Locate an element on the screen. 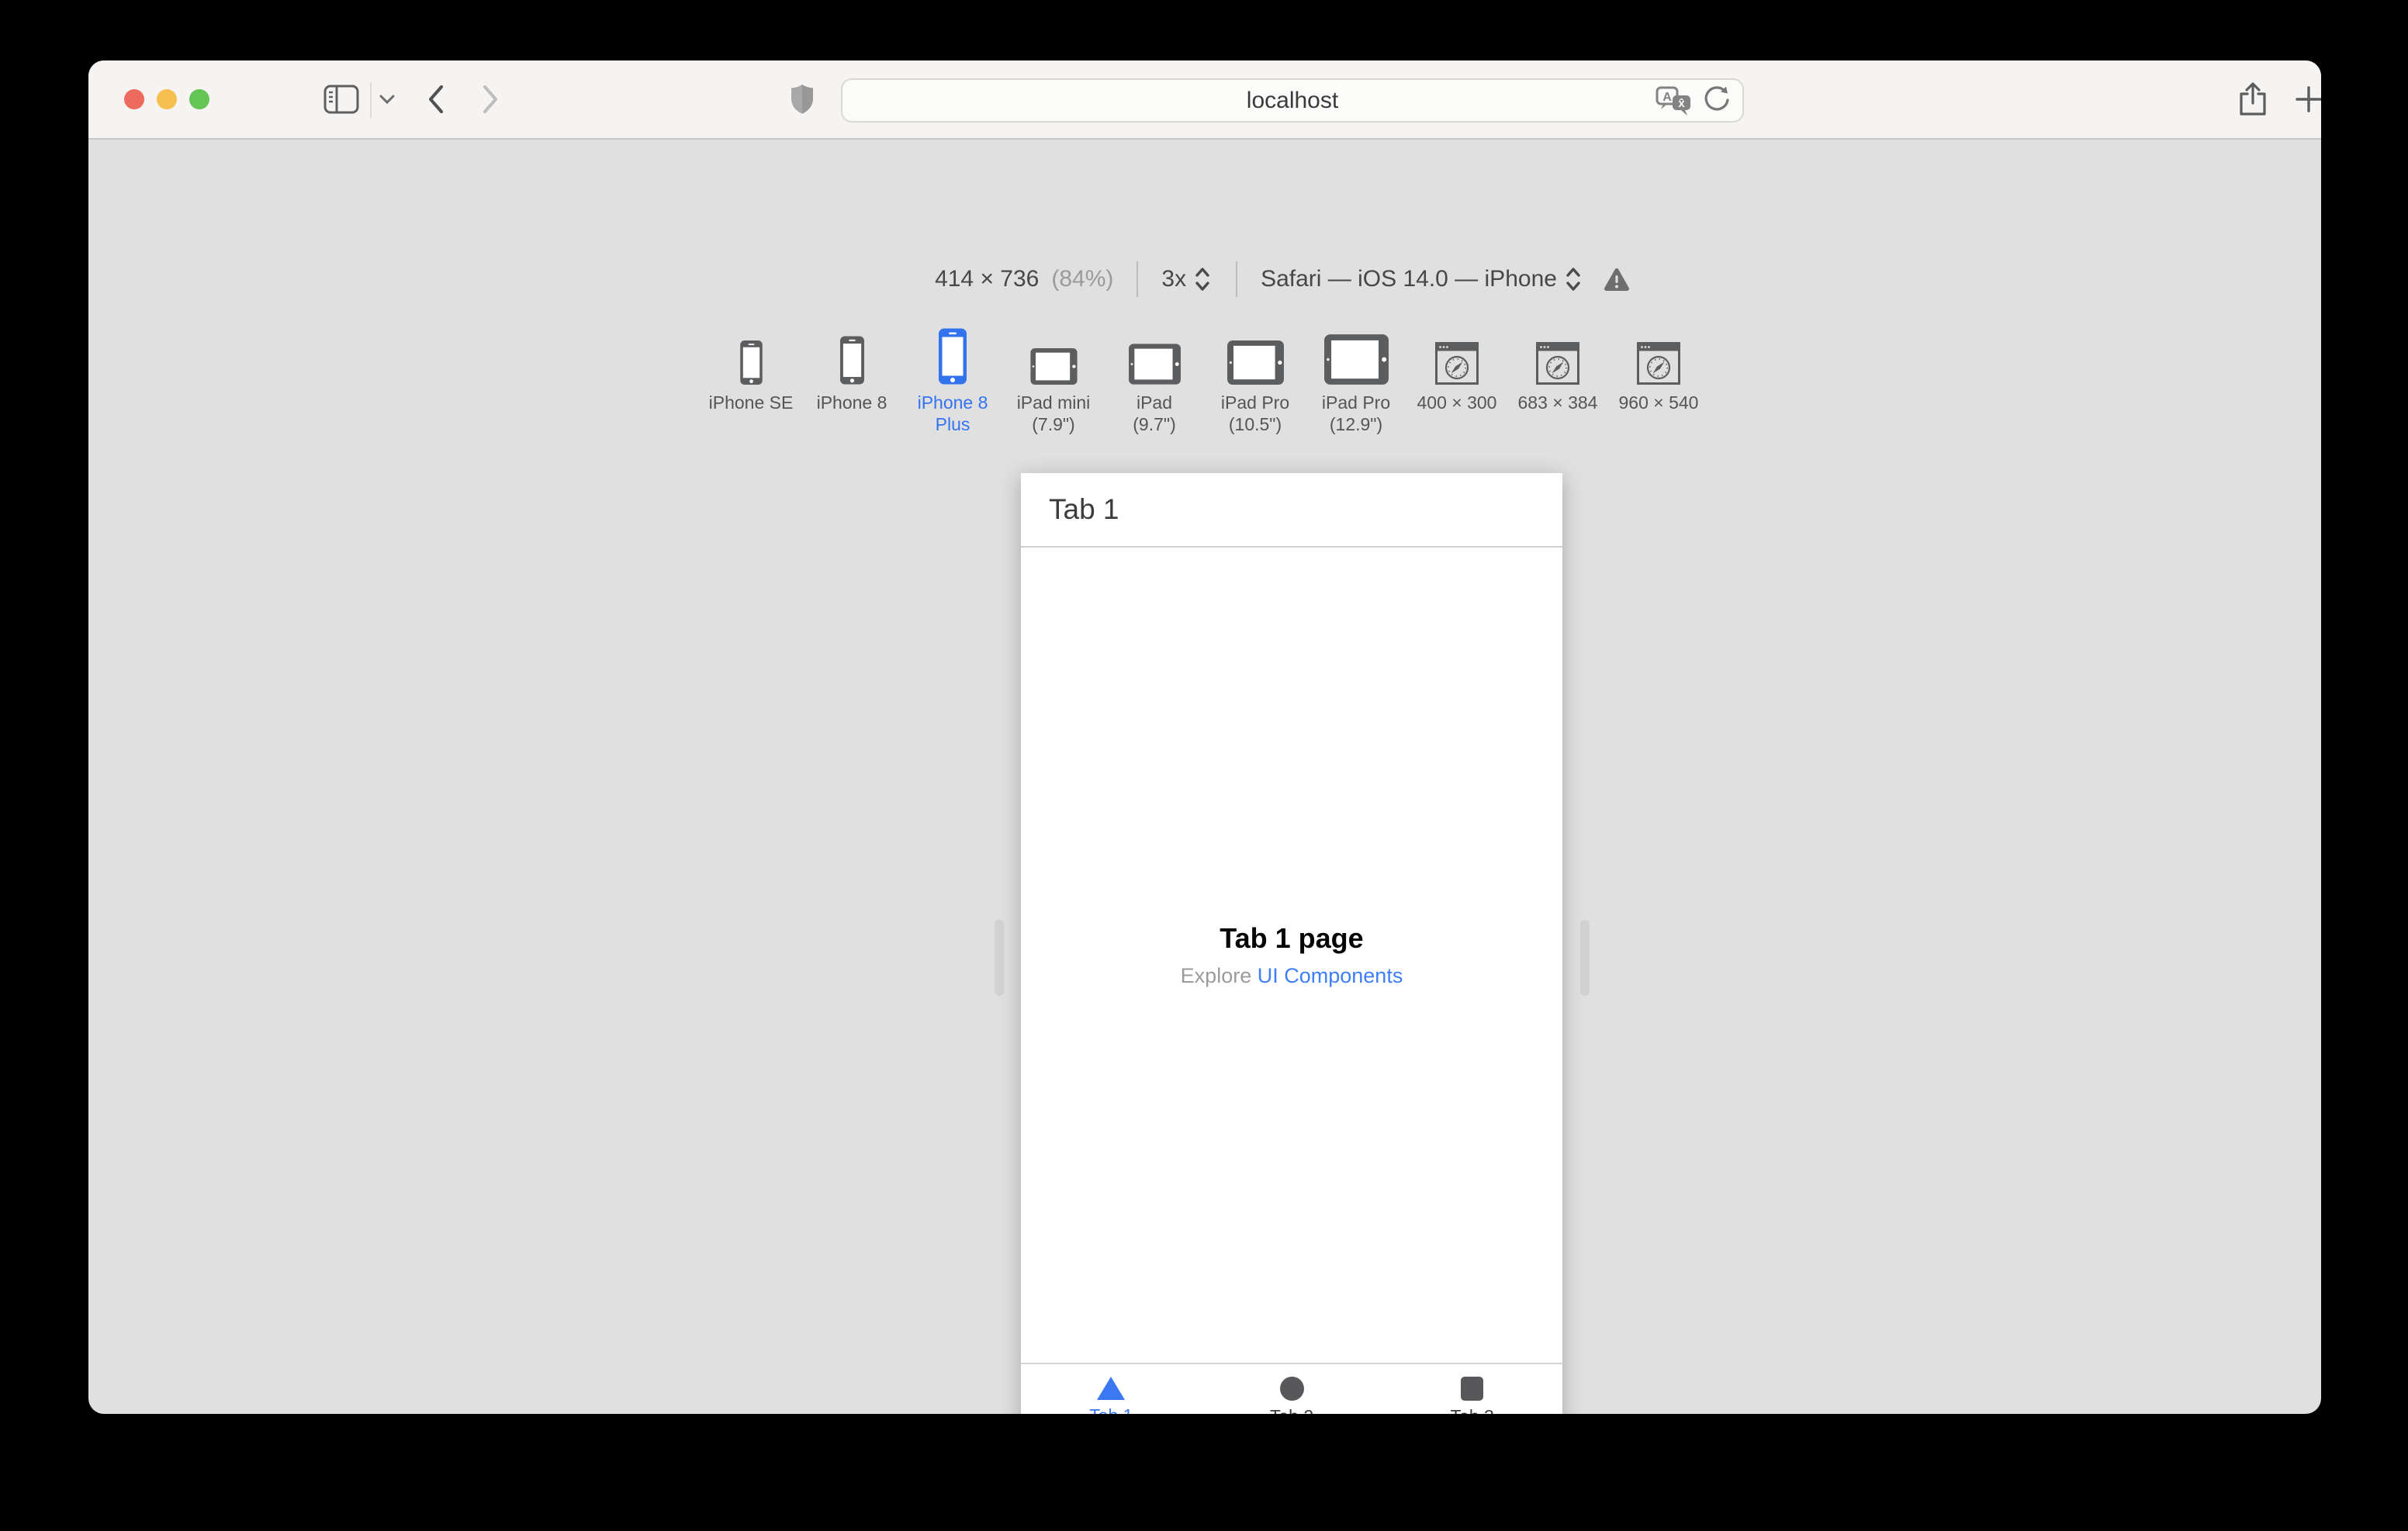 This screenshot has height=1531, width=2408. page-subtitle: Explore UI Components is located at coordinates (1292, 976).